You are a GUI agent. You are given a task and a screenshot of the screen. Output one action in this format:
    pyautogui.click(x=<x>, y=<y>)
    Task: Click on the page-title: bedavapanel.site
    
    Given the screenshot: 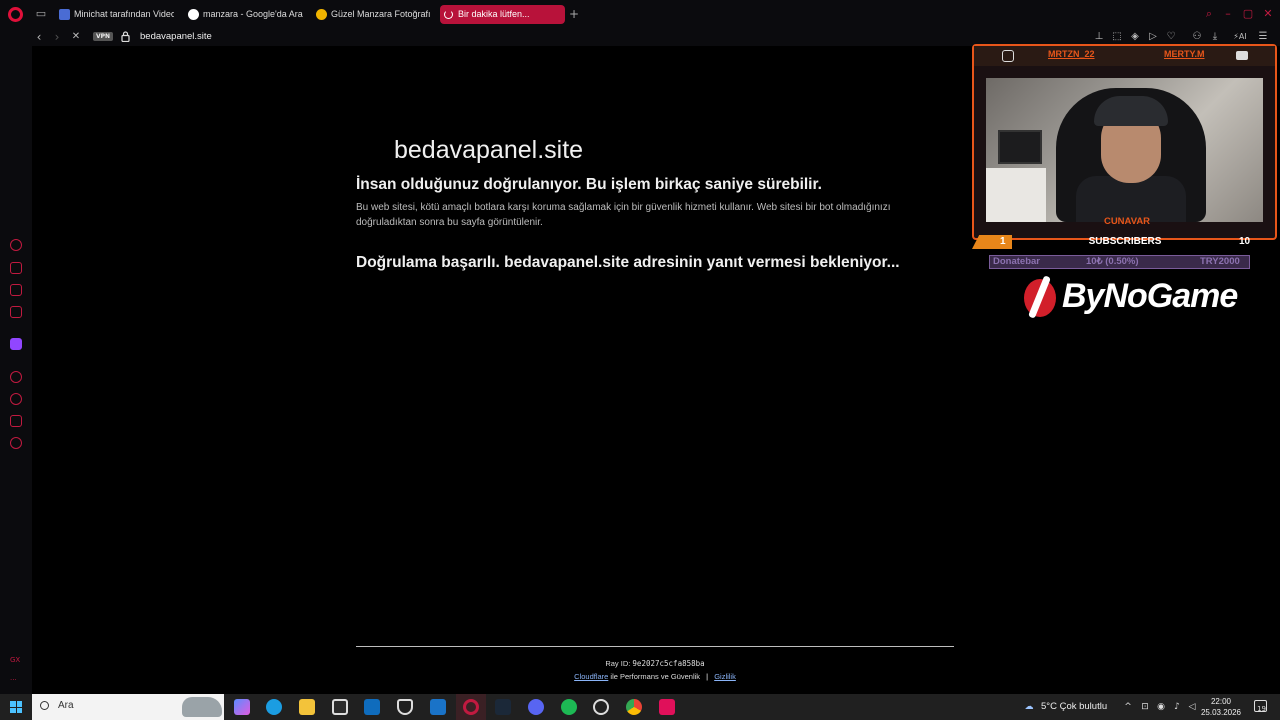 What is the action you would take?
    pyautogui.click(x=489, y=150)
    